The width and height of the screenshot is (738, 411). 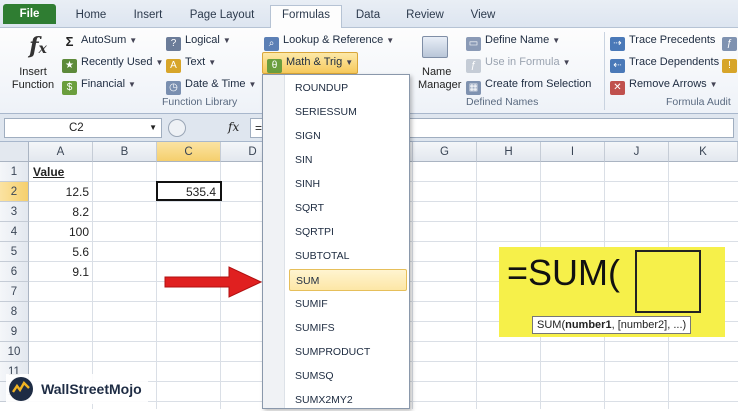 What do you see at coordinates (662, 41) in the screenshot?
I see `trace-precedents-button: ⇢ Trace Precedents` at bounding box center [662, 41].